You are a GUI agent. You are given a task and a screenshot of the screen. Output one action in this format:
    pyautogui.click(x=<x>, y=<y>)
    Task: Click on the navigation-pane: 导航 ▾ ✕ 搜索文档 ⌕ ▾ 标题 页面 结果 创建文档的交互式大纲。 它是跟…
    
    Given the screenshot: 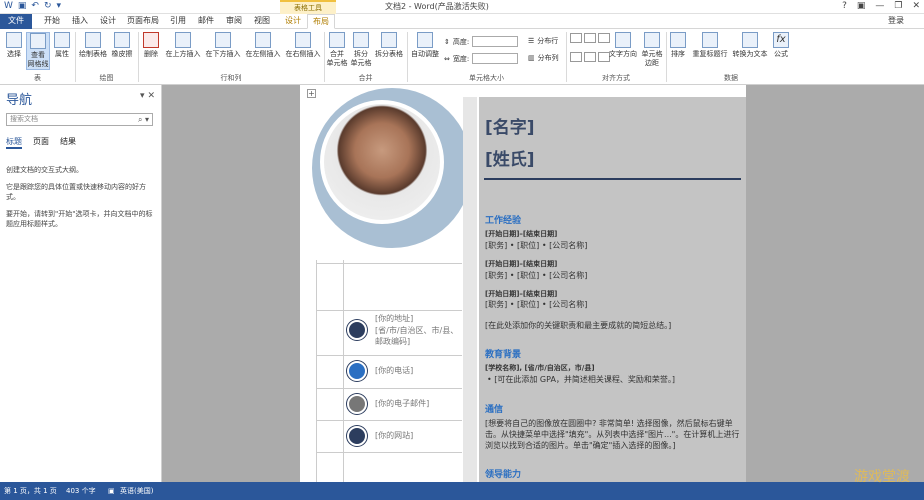 What is the action you would take?
    pyautogui.click(x=81, y=283)
    